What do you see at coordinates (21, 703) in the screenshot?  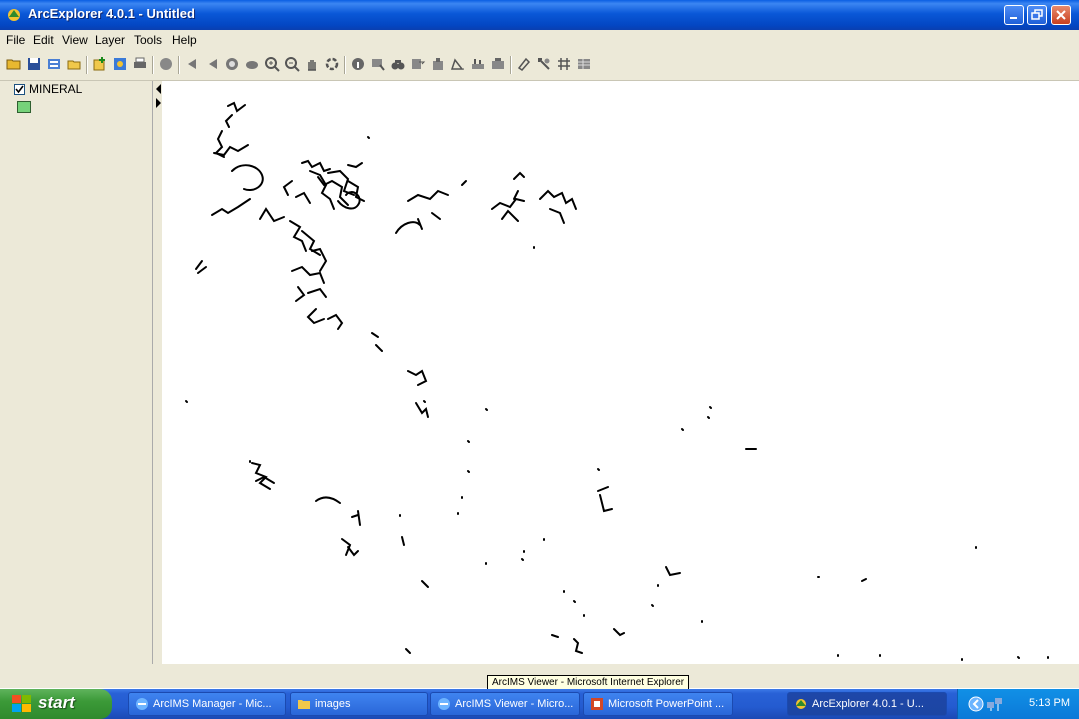 I see `windows-logo-icon` at bounding box center [21, 703].